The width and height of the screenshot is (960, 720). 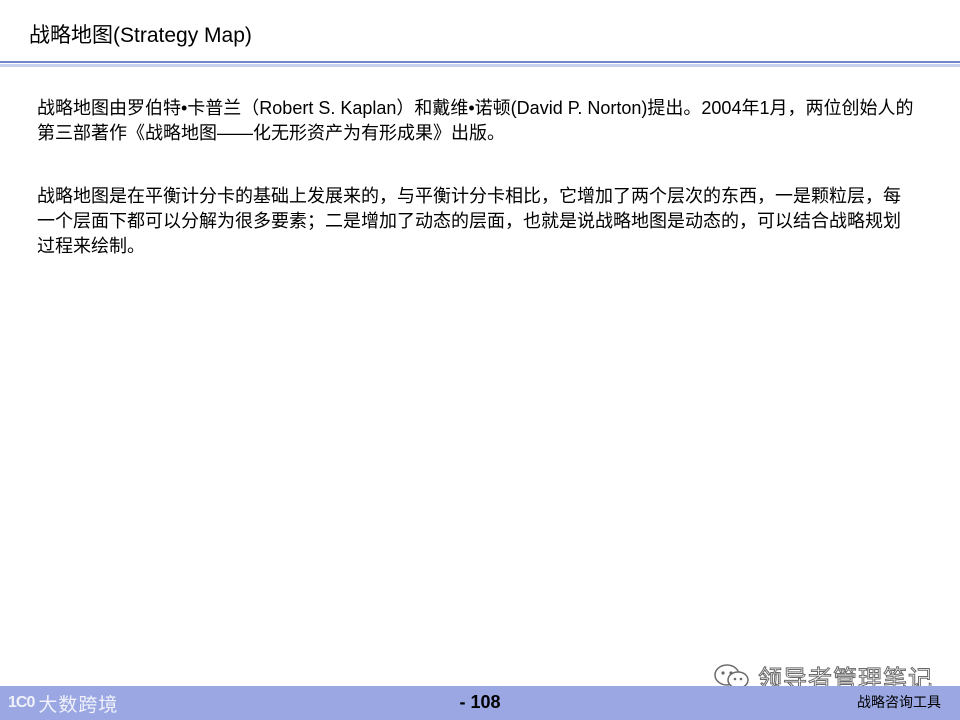 What do you see at coordinates (480, 62) in the screenshot?
I see `title-divider` at bounding box center [480, 62].